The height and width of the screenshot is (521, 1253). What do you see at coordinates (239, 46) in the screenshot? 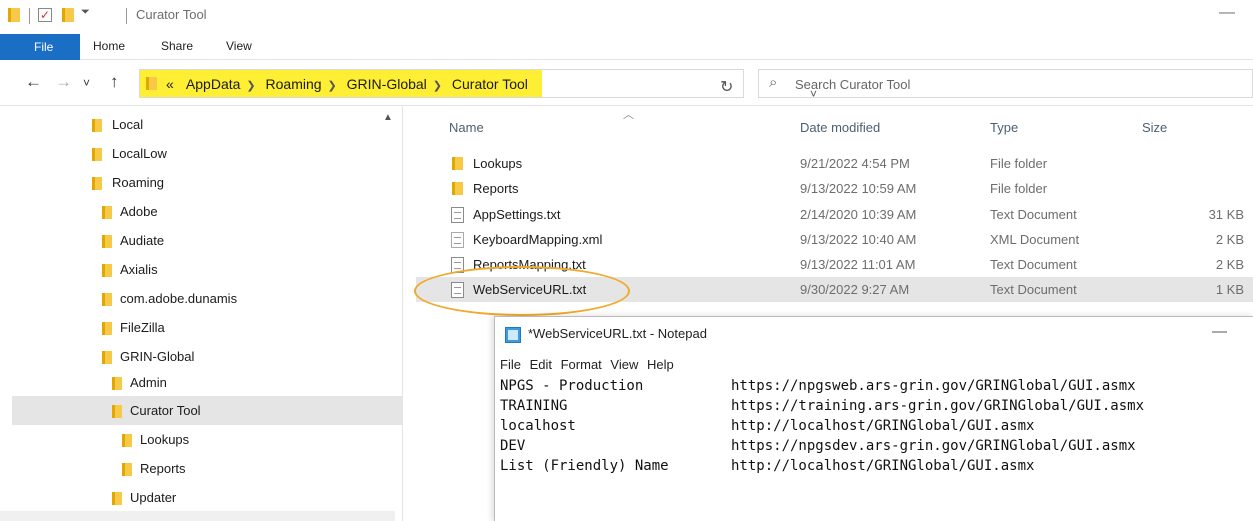
I see `tab-view: View` at bounding box center [239, 46].